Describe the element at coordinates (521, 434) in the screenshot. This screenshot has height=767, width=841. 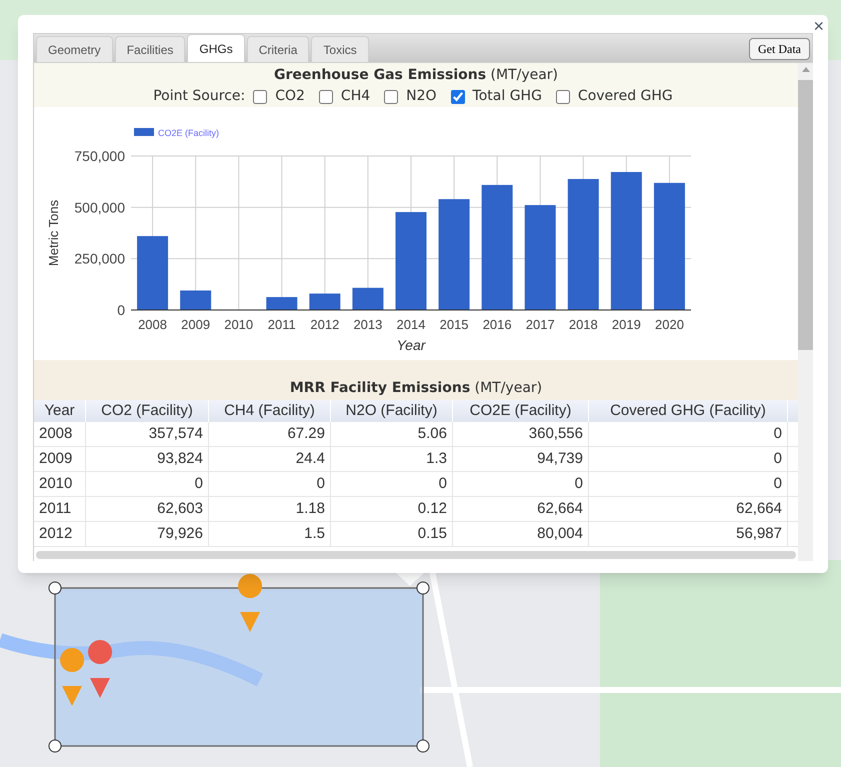
I see `table-cell: 360,556` at that location.